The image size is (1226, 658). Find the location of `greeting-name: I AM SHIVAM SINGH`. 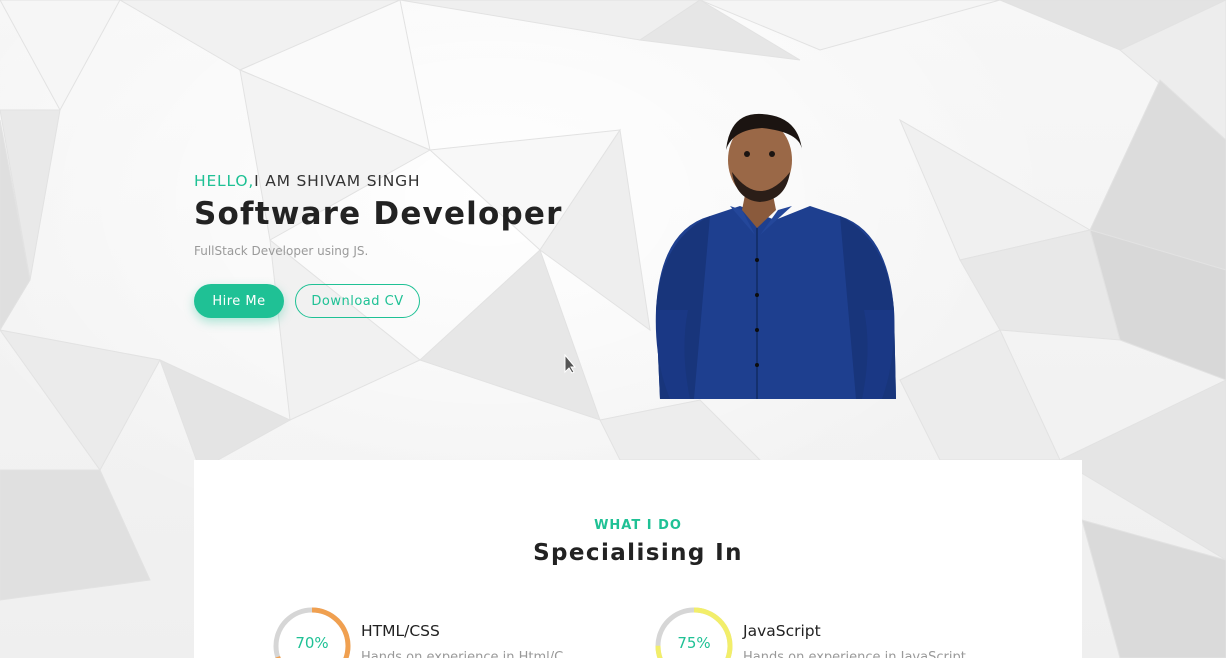

greeting-name: I AM SHIVAM SINGH is located at coordinates (337, 181).